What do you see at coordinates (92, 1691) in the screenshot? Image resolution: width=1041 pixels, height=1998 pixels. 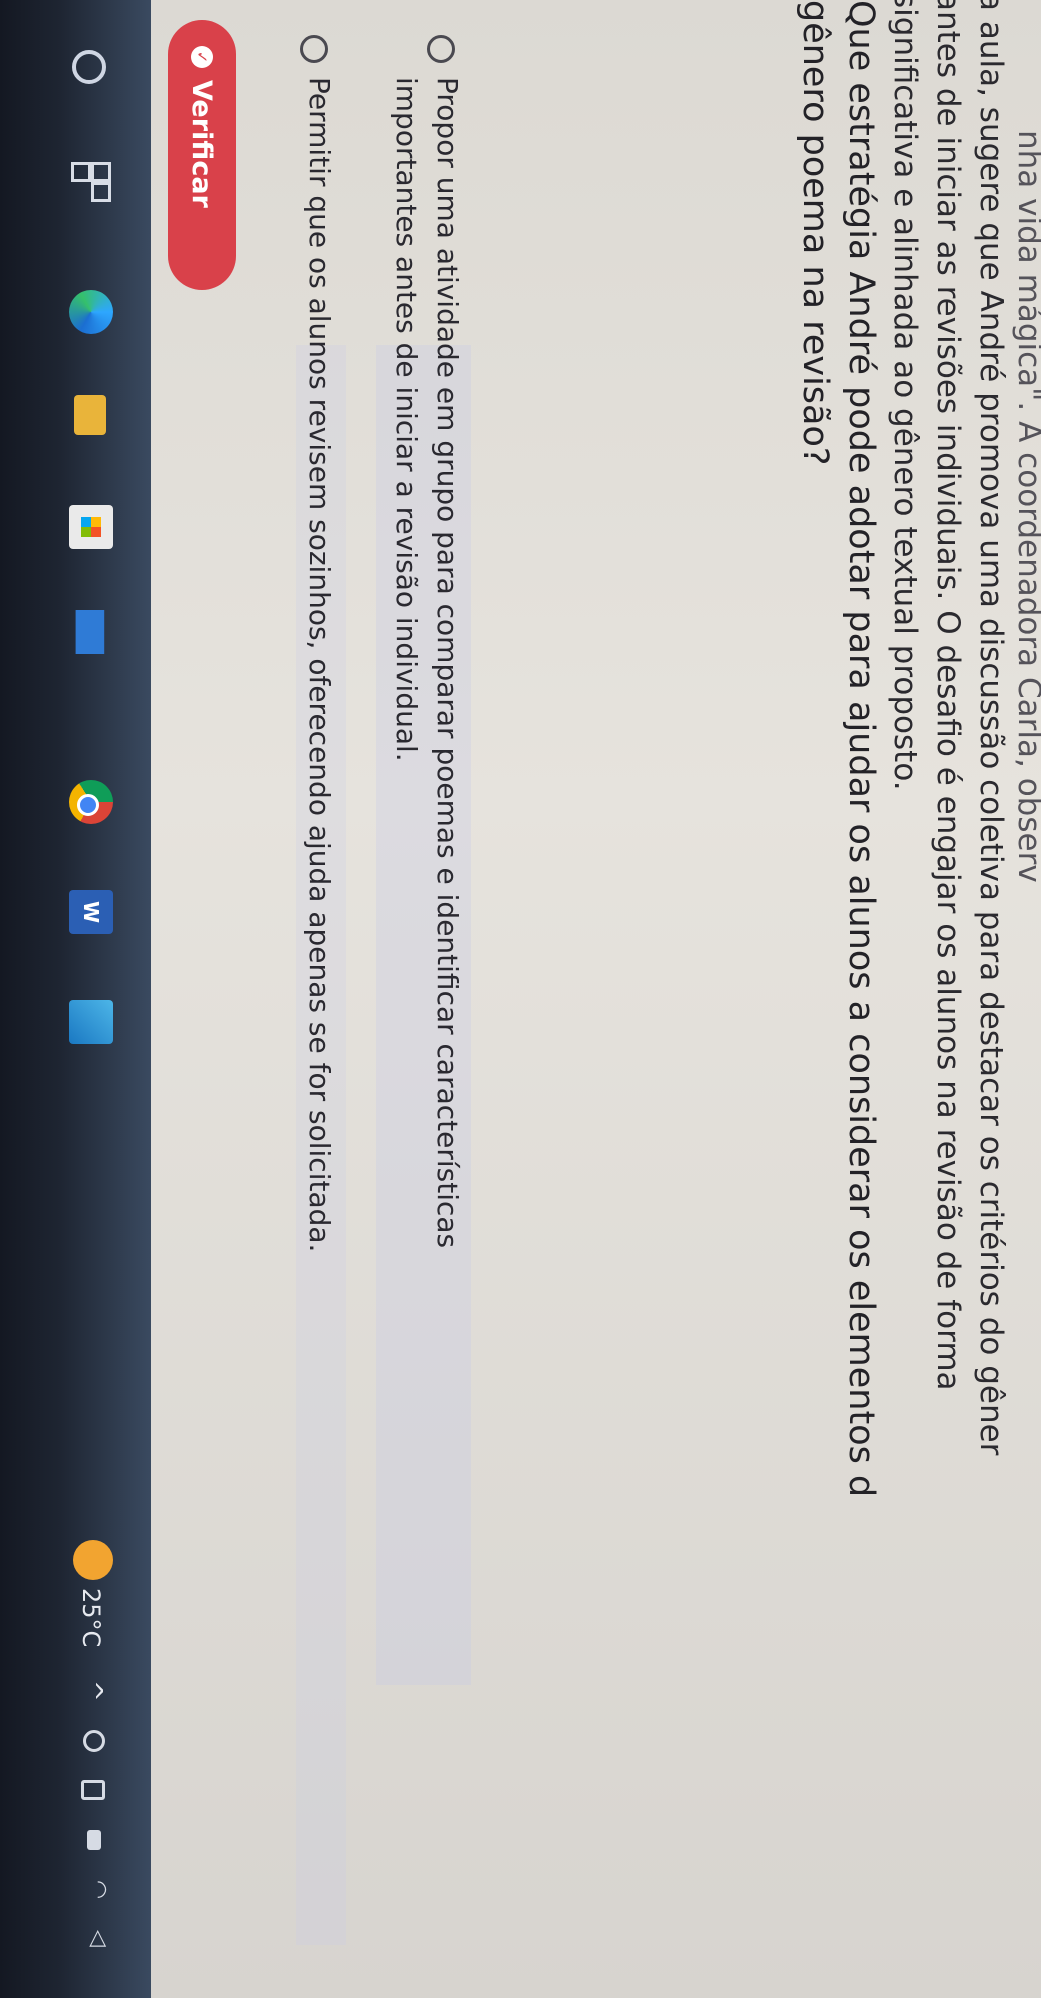 I see `chevron-up-icon: ^` at bounding box center [92, 1691].